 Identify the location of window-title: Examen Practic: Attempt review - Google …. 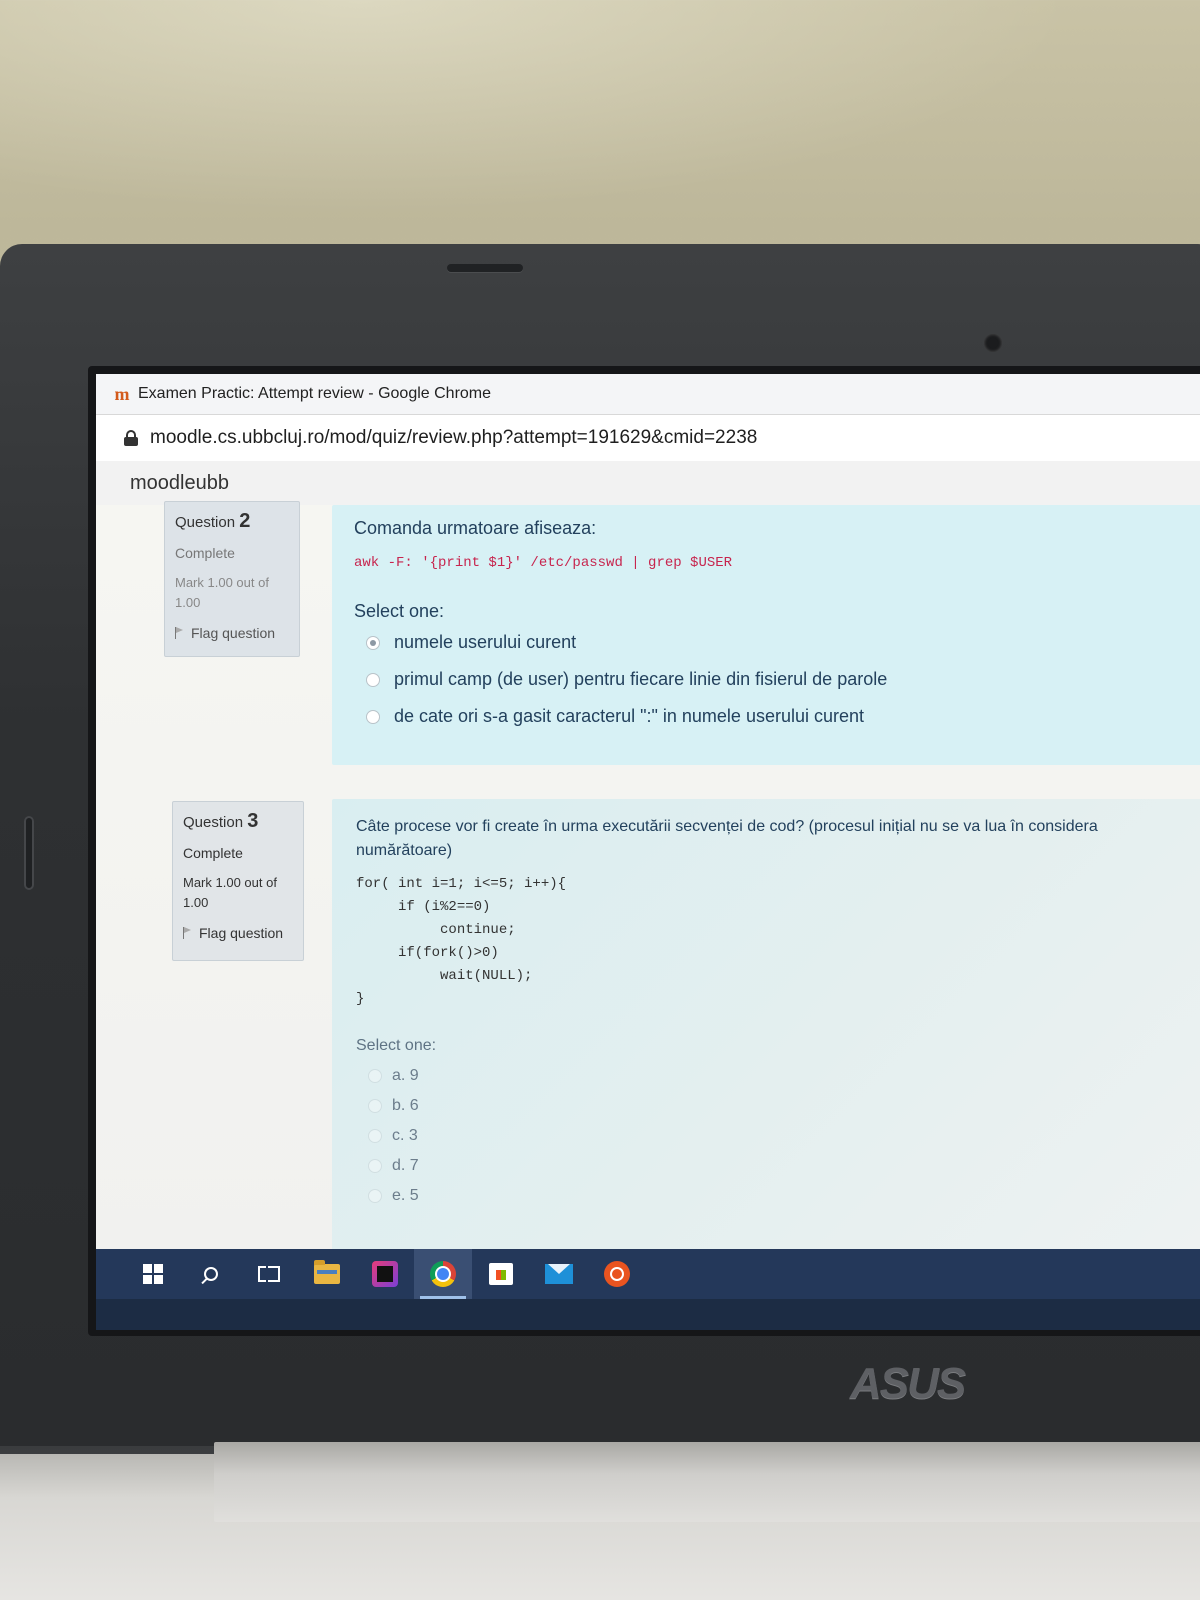
(315, 393).